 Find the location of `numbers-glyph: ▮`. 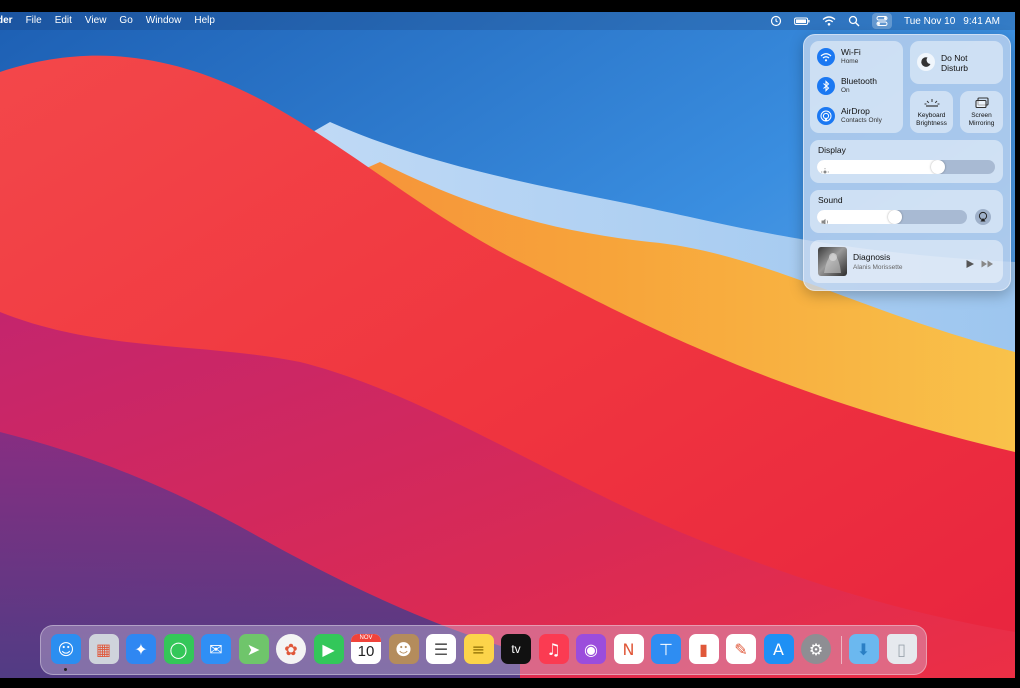

numbers-glyph: ▮ is located at coordinates (703, 649).